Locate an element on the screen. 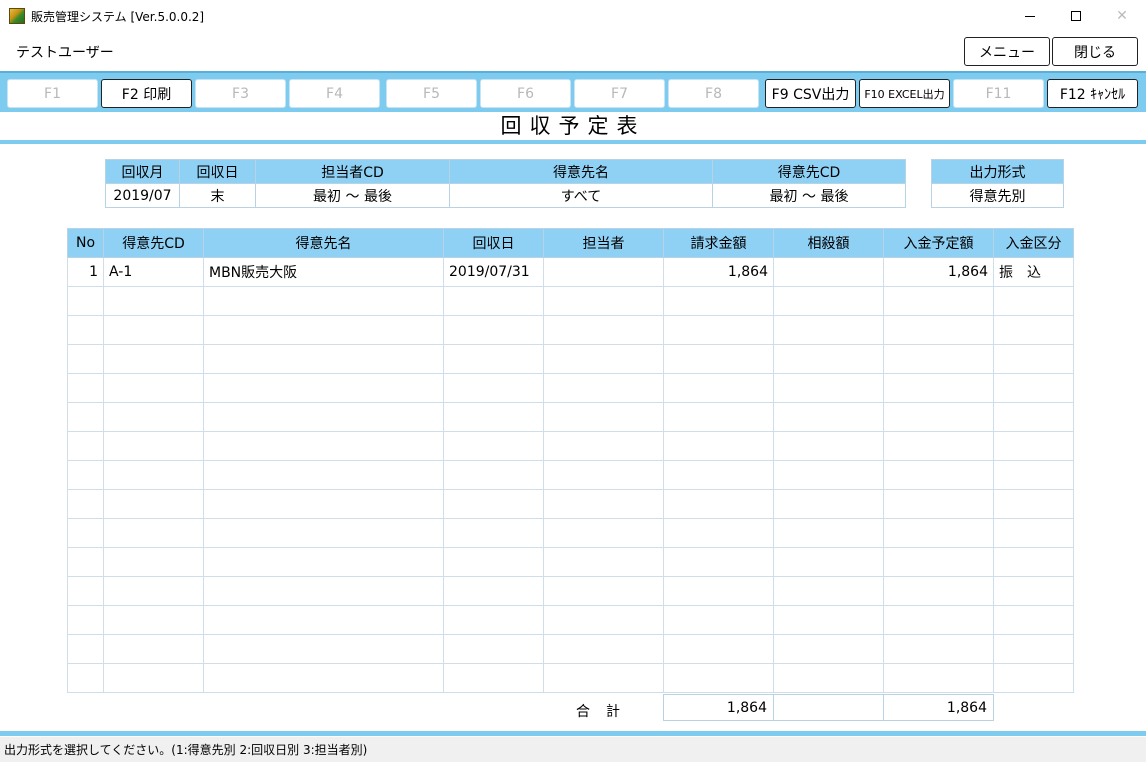  title-bar: 販売管理システム [Ver.5.0.0.2] ✕ is located at coordinates (573, 16).